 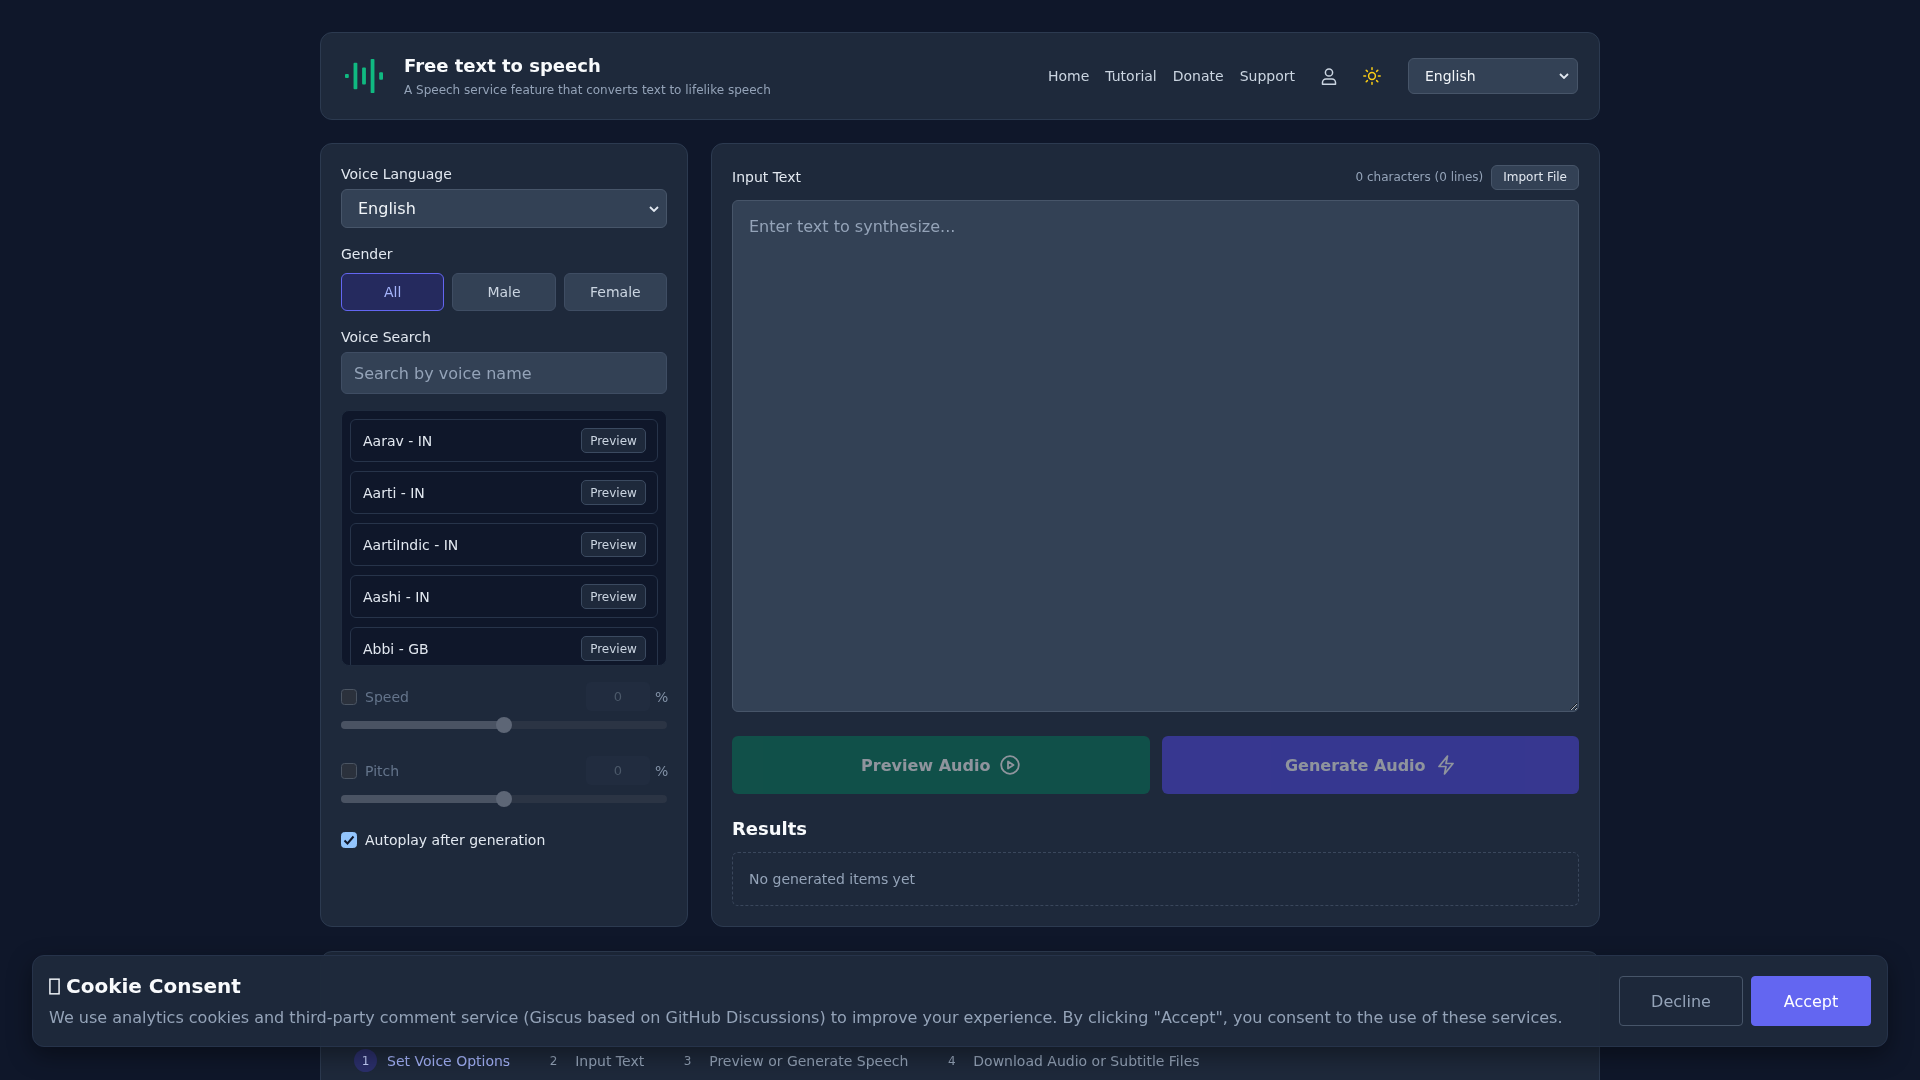 I want to click on play-circle-icon, so click(x=1010, y=765).